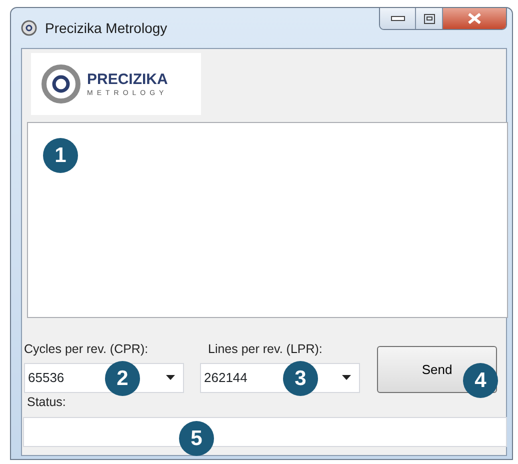  Describe the element at coordinates (265, 349) in the screenshot. I see `field-label: Lines per rev. (LPR):` at that location.